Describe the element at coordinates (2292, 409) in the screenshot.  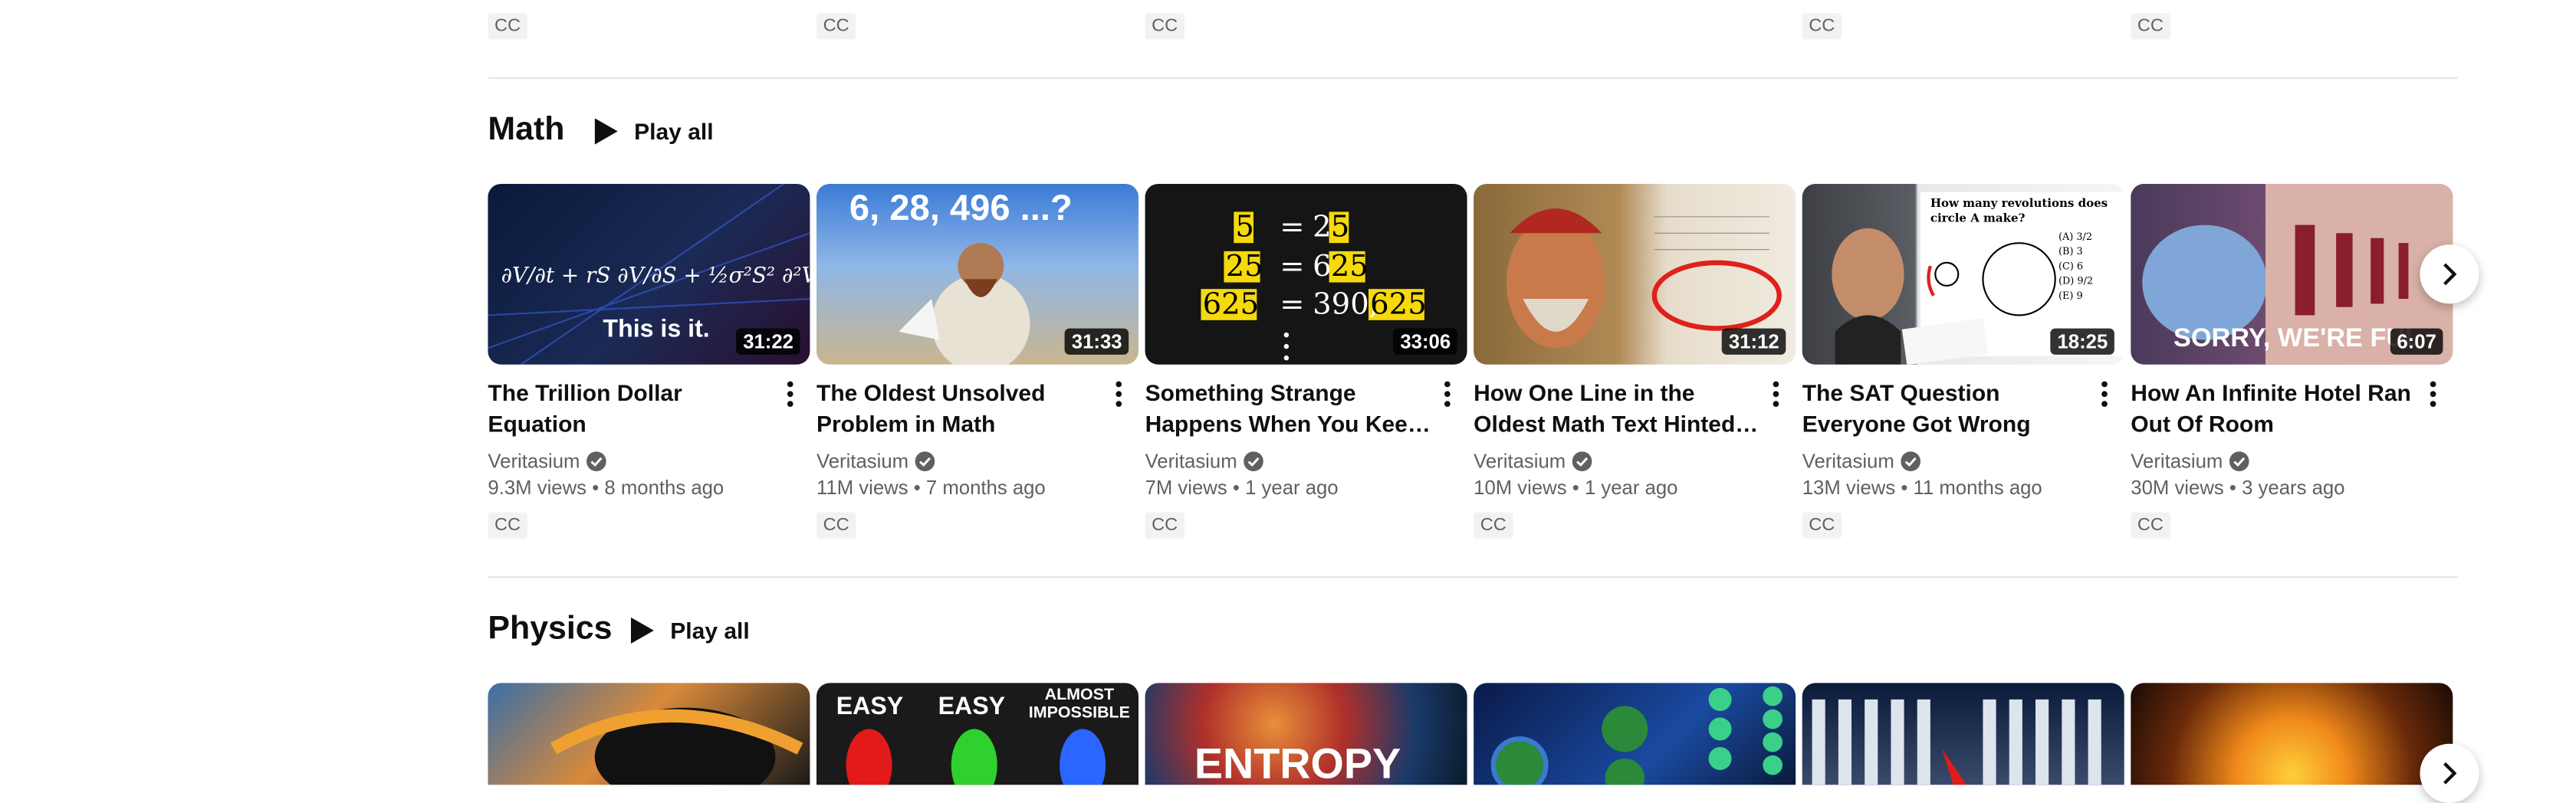
I see `video-title: How An Infinite Hotel Ran Out Of Room` at that location.